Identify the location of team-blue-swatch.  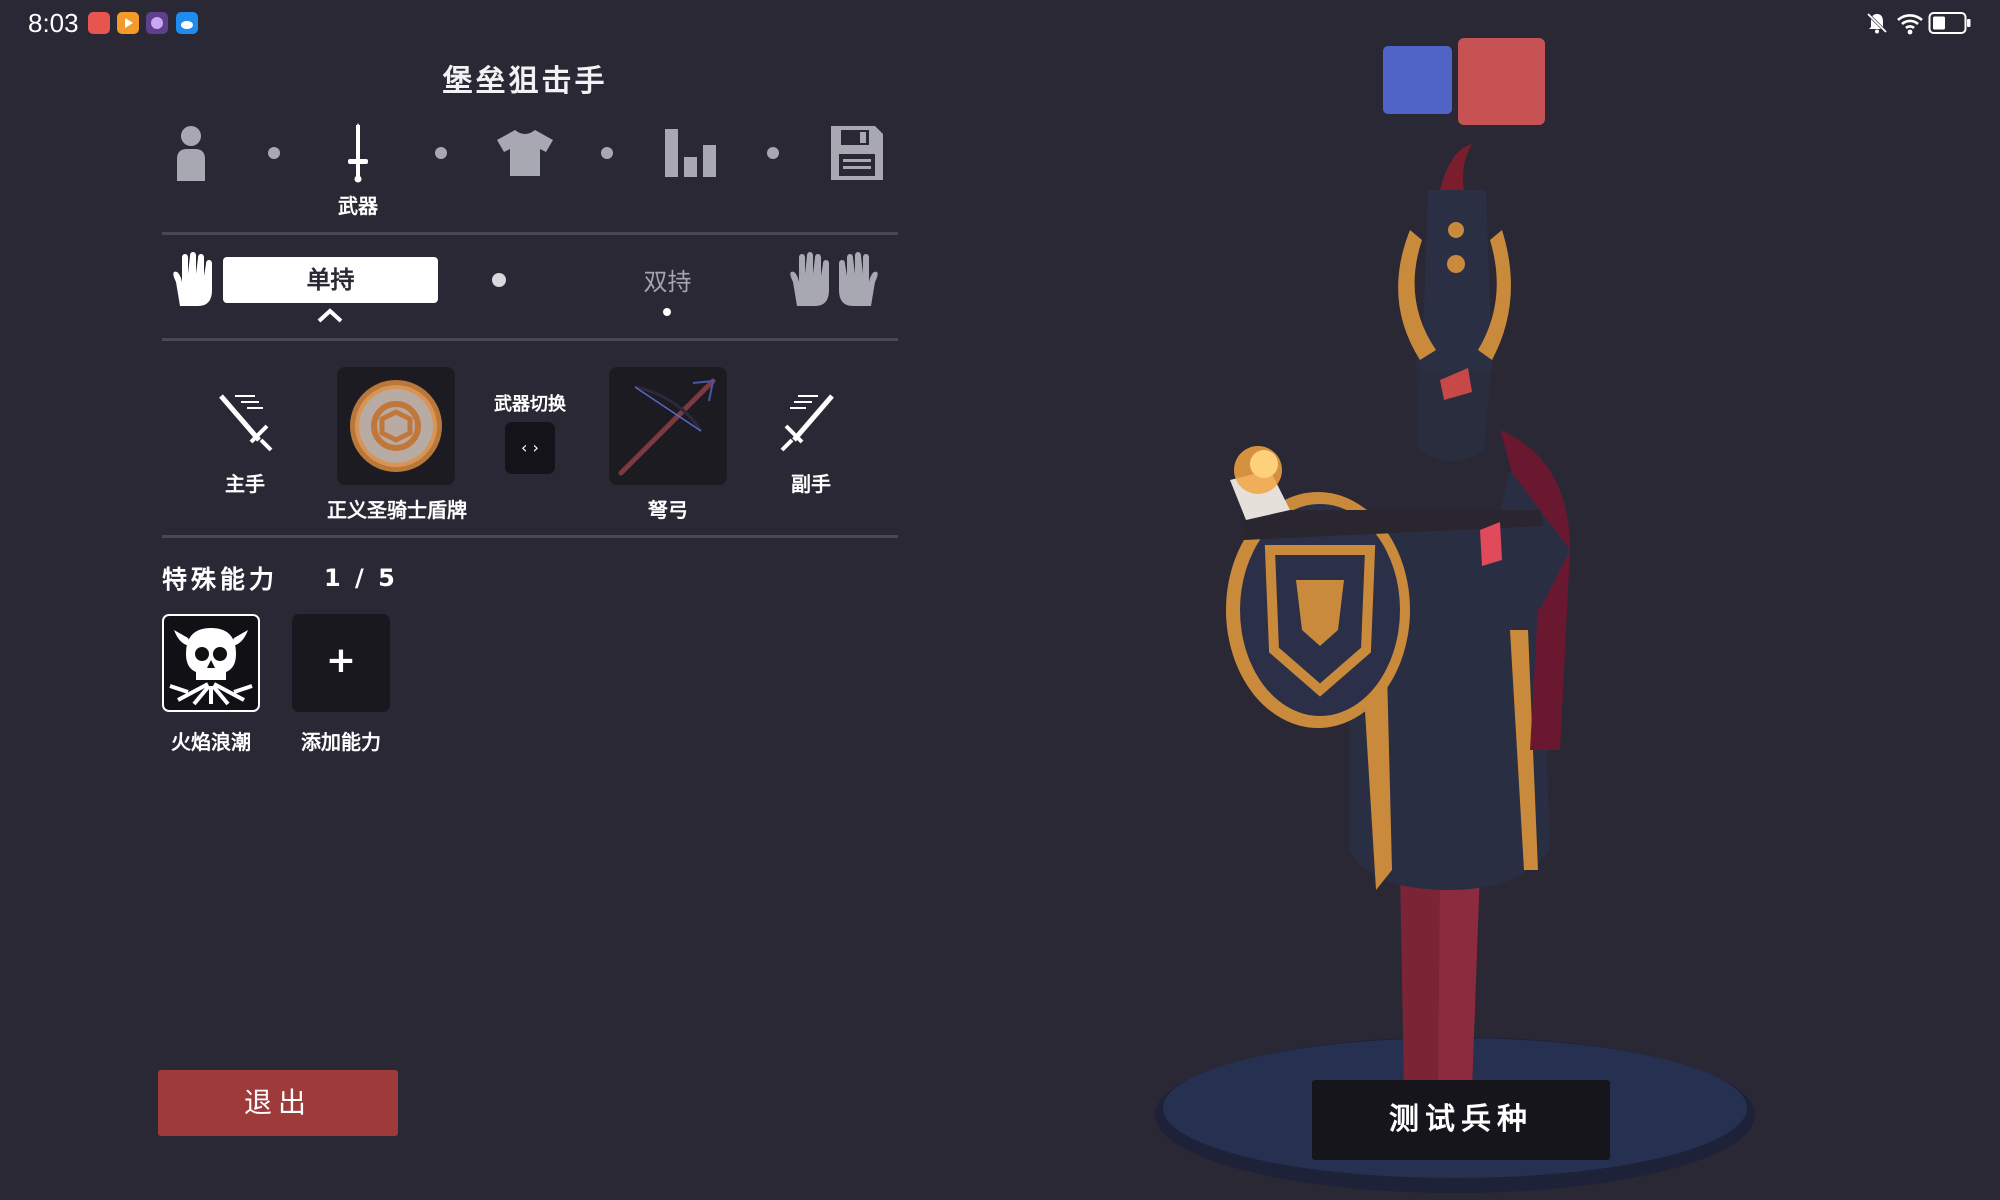
(1417, 80).